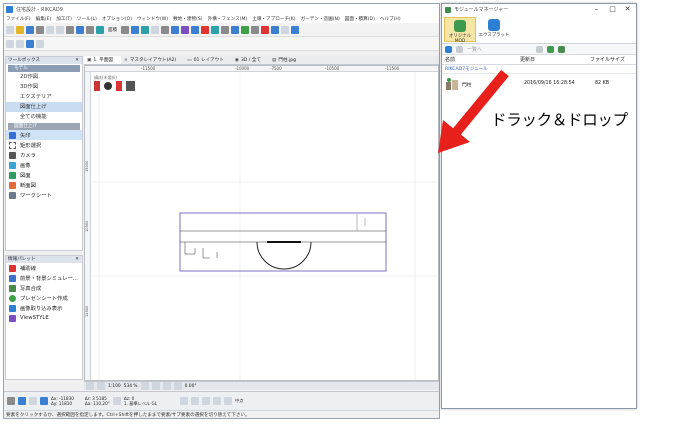  What do you see at coordinates (286, 60) in the screenshot?
I see `tab-image: ▤ 門柱.jpg` at bounding box center [286, 60].